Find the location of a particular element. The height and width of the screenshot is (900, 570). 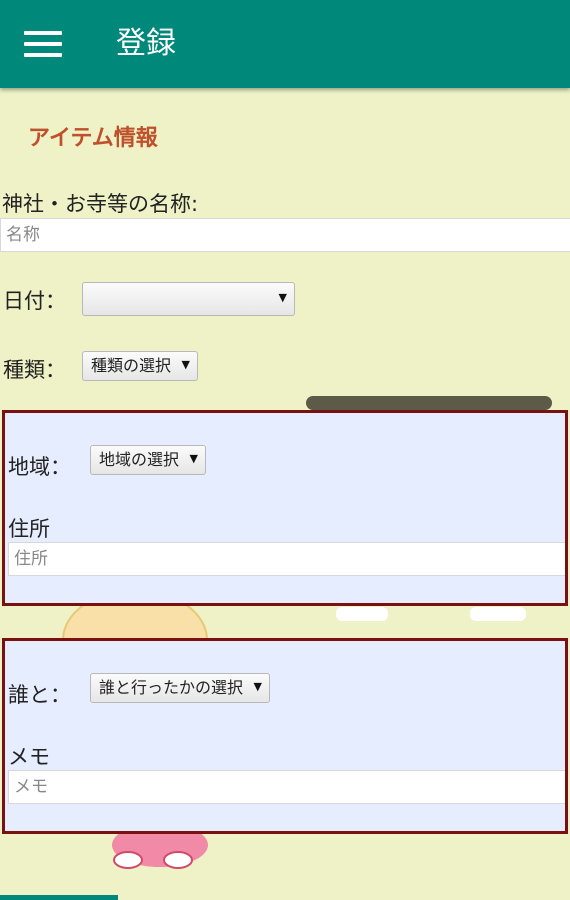

page-title: 登録 is located at coordinates (146, 43).